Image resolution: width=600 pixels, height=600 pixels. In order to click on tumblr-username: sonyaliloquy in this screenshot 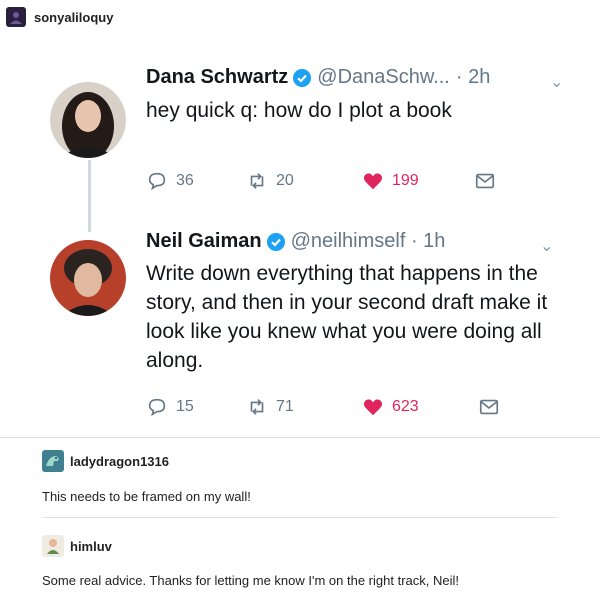, I will do `click(73, 17)`.